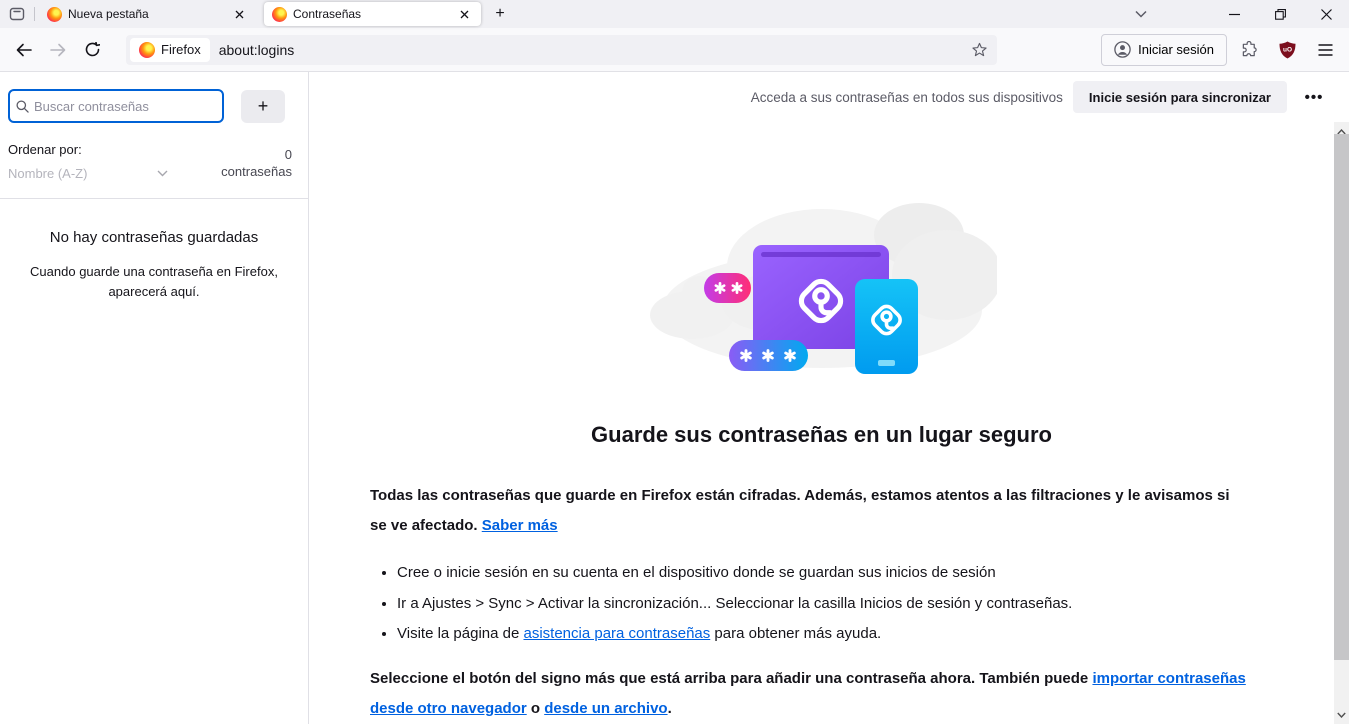  I want to click on star-icon, so click(979, 49).